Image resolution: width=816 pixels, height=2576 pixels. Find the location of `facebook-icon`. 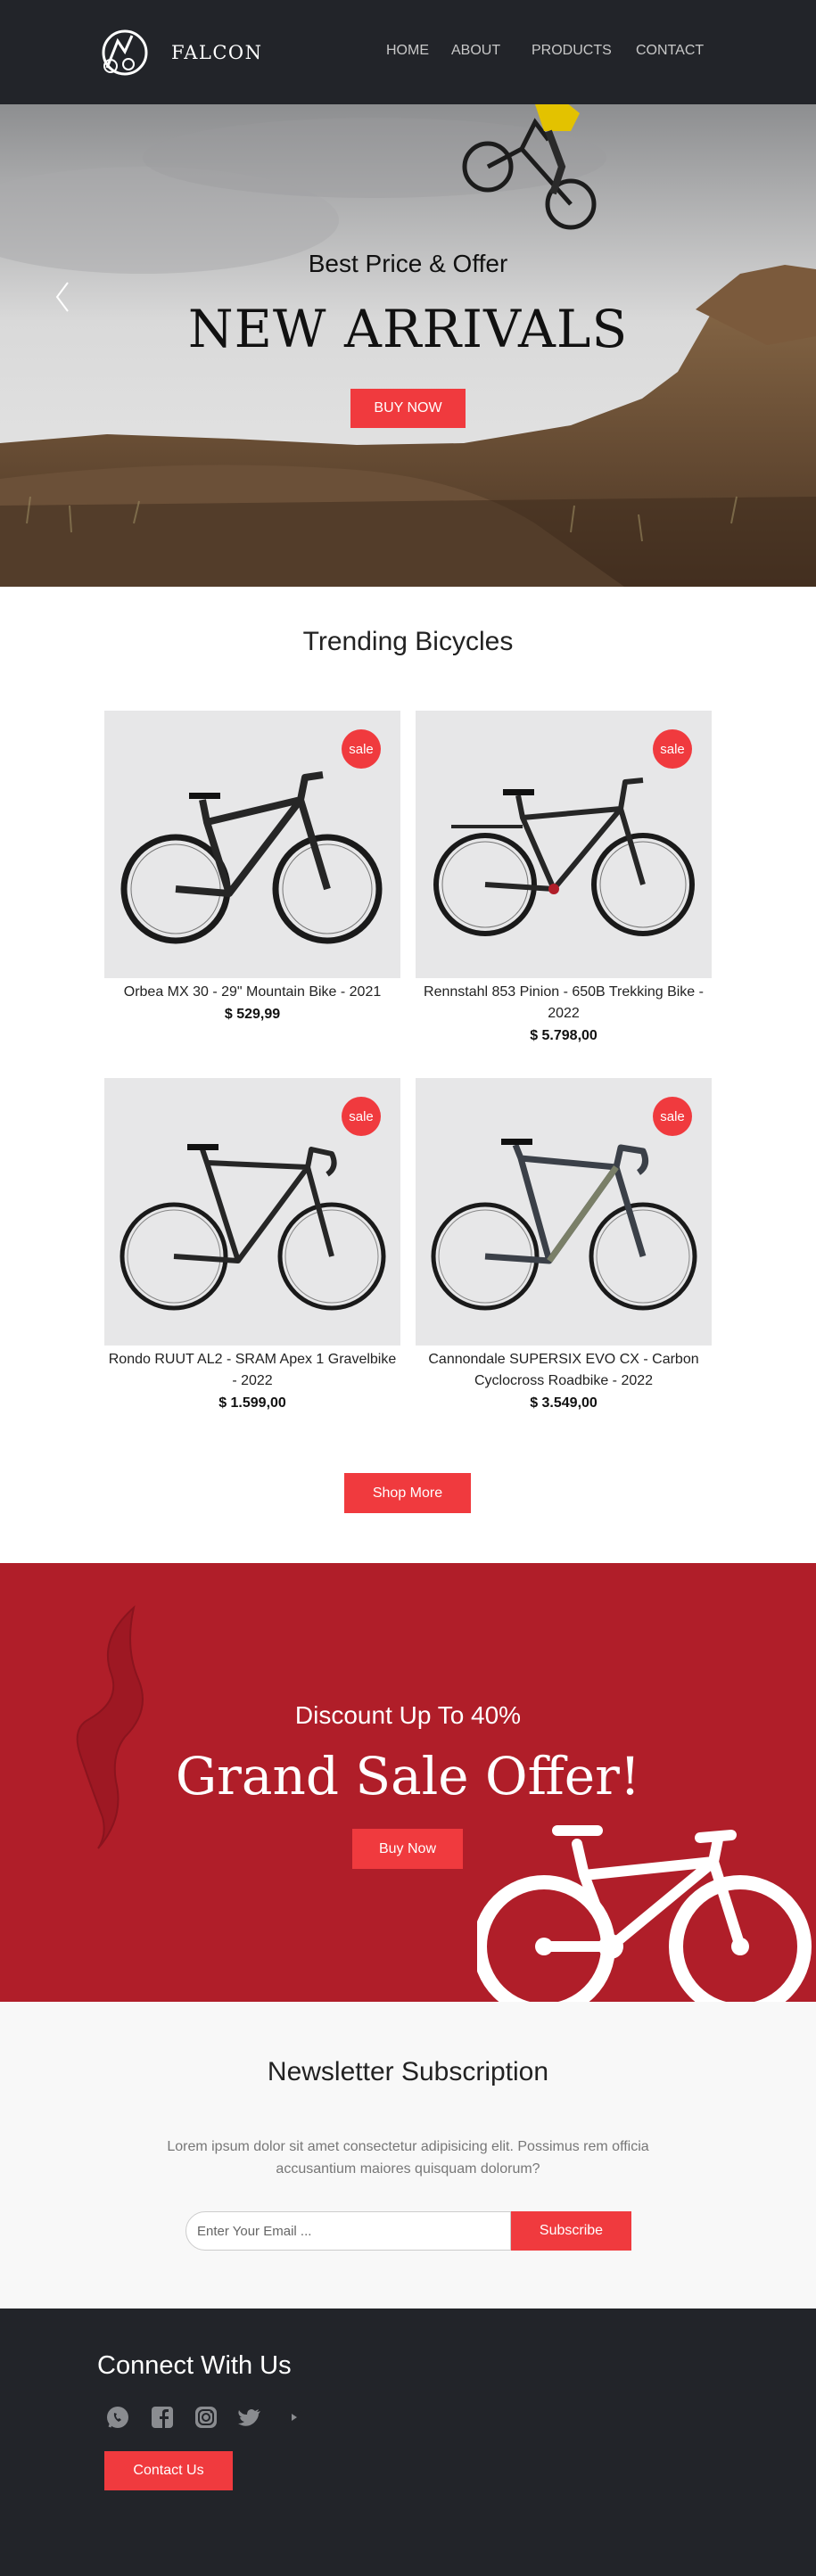

facebook-icon is located at coordinates (162, 2417).